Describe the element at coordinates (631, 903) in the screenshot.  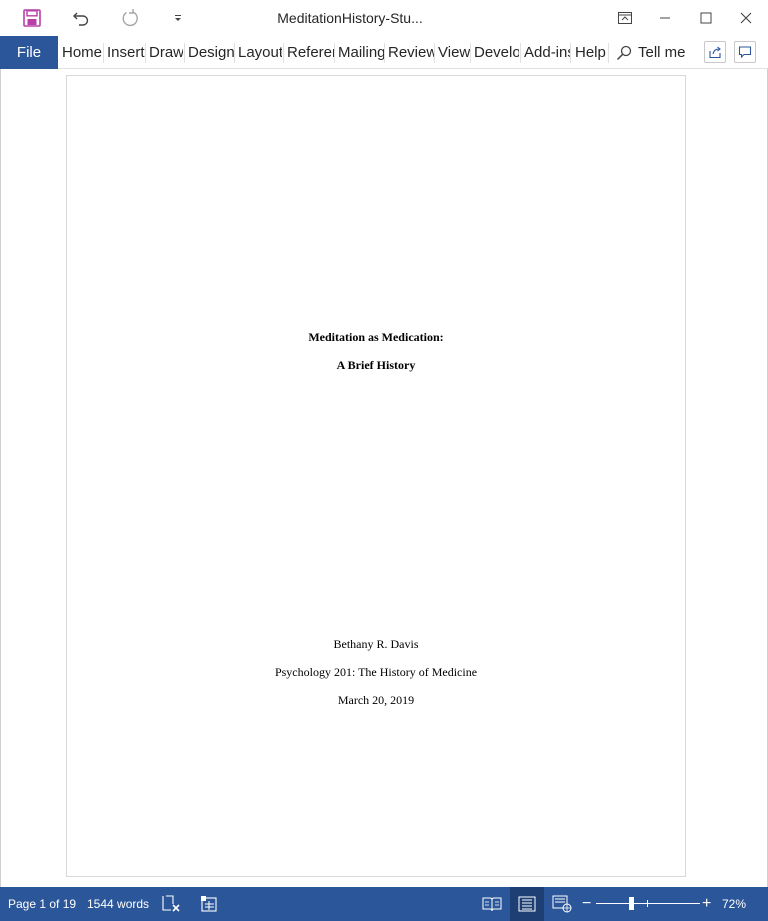
I see `zoom-slider-thumb` at that location.